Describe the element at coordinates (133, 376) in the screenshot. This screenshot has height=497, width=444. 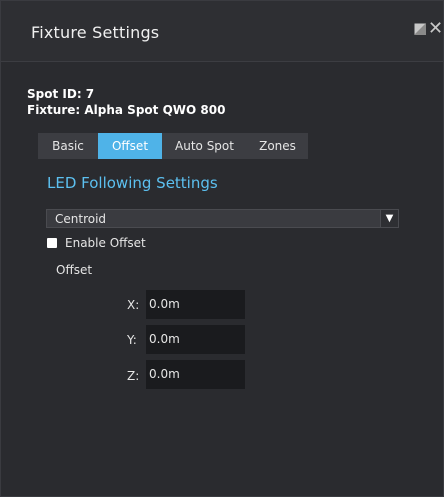
I see `z-label: Z:` at that location.